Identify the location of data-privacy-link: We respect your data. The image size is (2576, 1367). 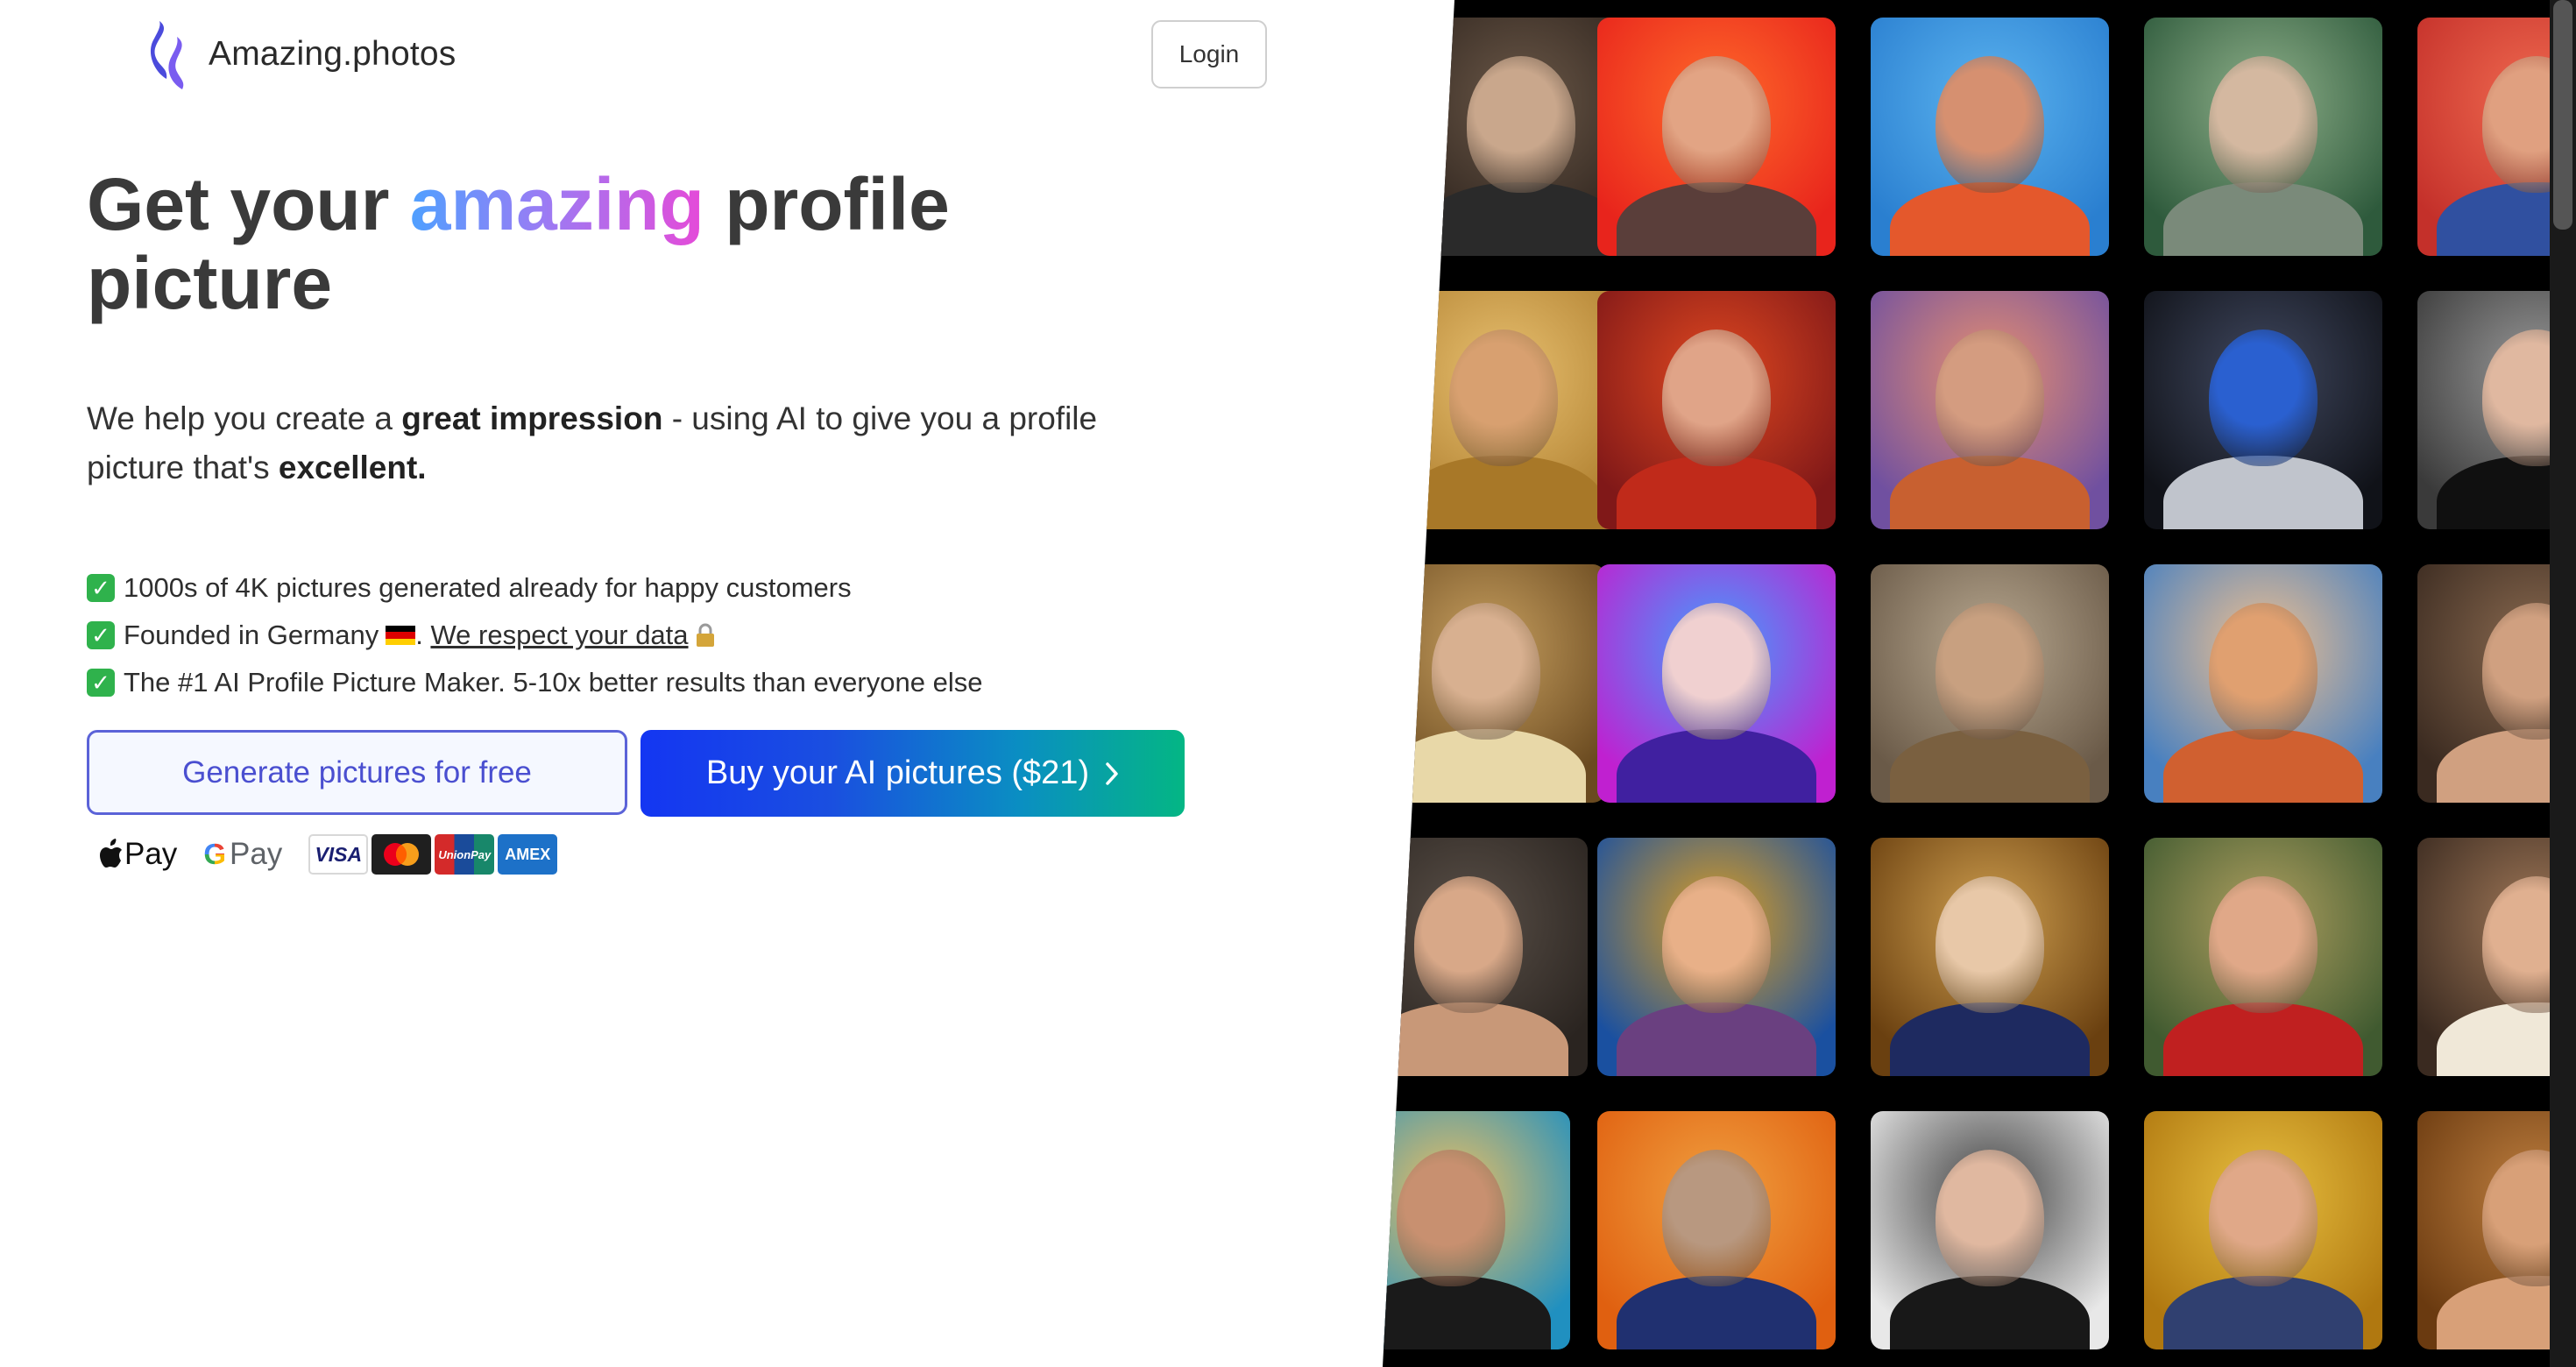
(559, 635).